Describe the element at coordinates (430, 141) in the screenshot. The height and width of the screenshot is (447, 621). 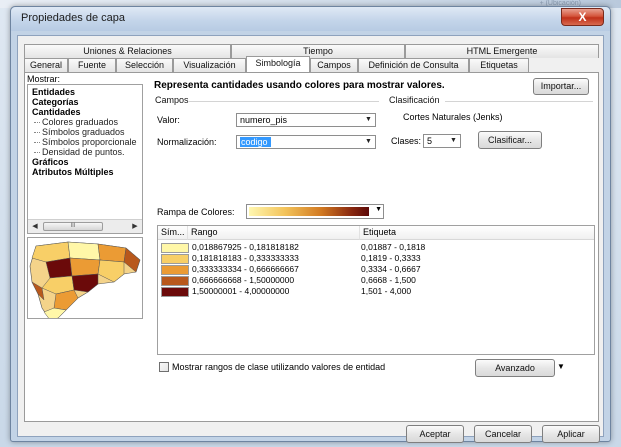
I see `clases-value: 5` at that location.